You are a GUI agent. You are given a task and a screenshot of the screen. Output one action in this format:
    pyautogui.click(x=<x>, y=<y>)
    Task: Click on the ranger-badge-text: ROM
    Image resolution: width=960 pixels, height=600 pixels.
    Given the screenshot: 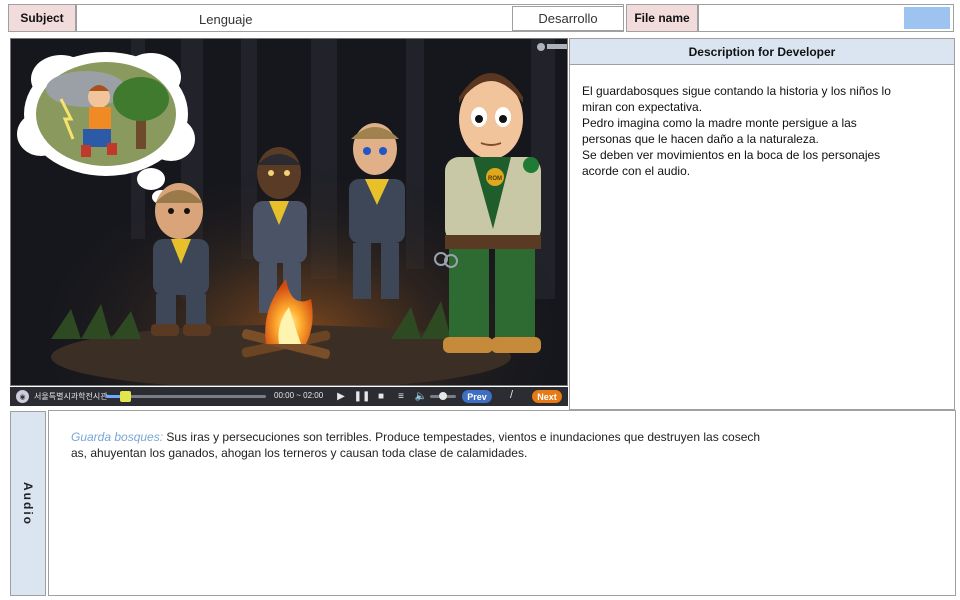 What is the action you would take?
    pyautogui.click(x=495, y=179)
    